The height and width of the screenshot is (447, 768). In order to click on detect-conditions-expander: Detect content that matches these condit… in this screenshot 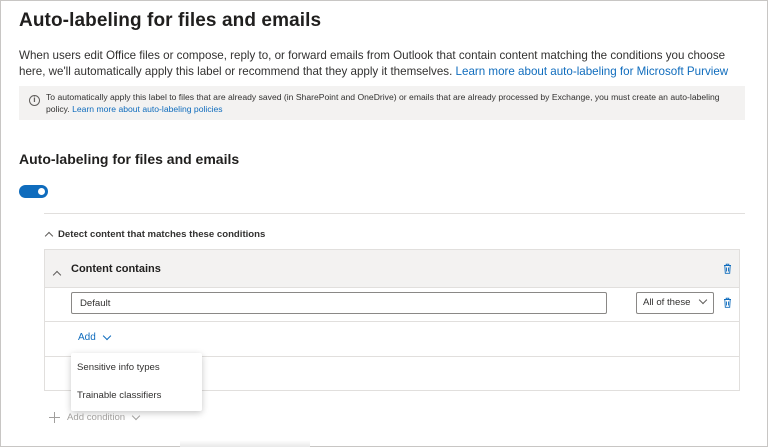, I will do `click(155, 234)`.